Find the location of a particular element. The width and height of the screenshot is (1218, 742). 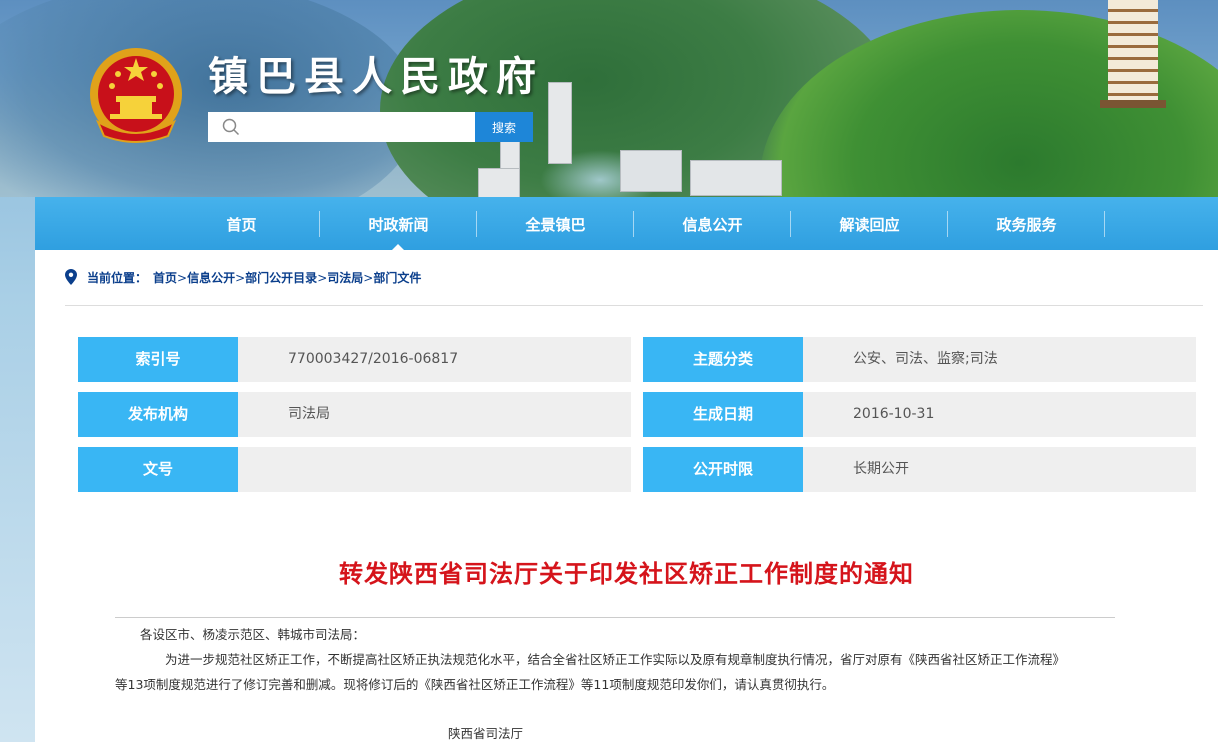

meta-period-label: 公开时限 is located at coordinates (723, 469).